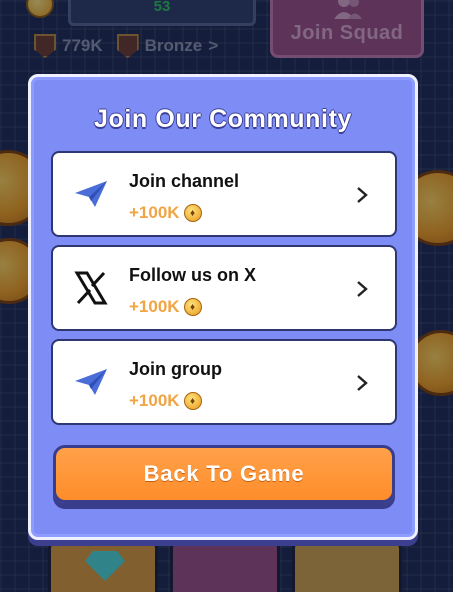 This screenshot has height=592, width=453. What do you see at coordinates (224, 382) in the screenshot?
I see `task-join-group: Join group +100K ♦` at bounding box center [224, 382].